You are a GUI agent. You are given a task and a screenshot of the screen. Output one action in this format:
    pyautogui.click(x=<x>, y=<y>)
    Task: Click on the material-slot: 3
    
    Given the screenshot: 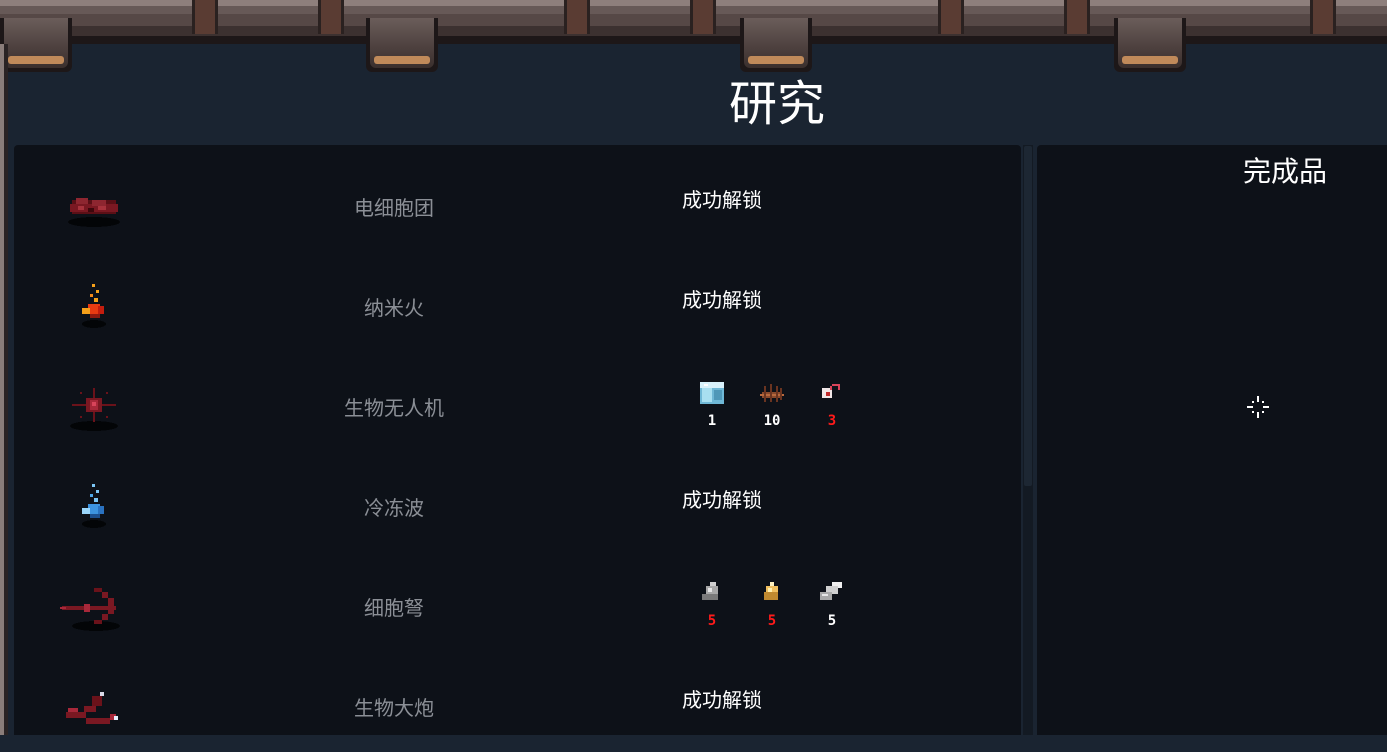 What is the action you would take?
    pyautogui.click(x=832, y=404)
    